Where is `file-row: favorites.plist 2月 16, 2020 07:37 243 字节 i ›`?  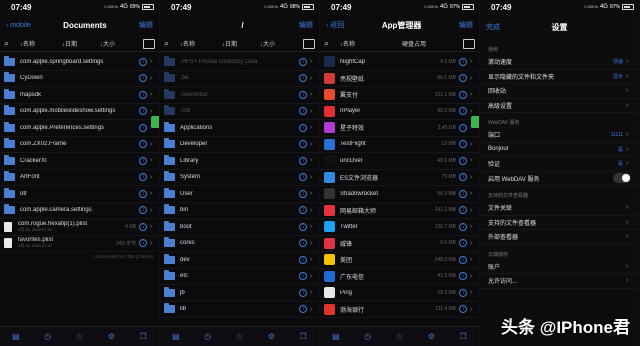 file-row: favorites.plist 2月 16, 2020 07:37 243 字节 i › is located at coordinates (79, 244).